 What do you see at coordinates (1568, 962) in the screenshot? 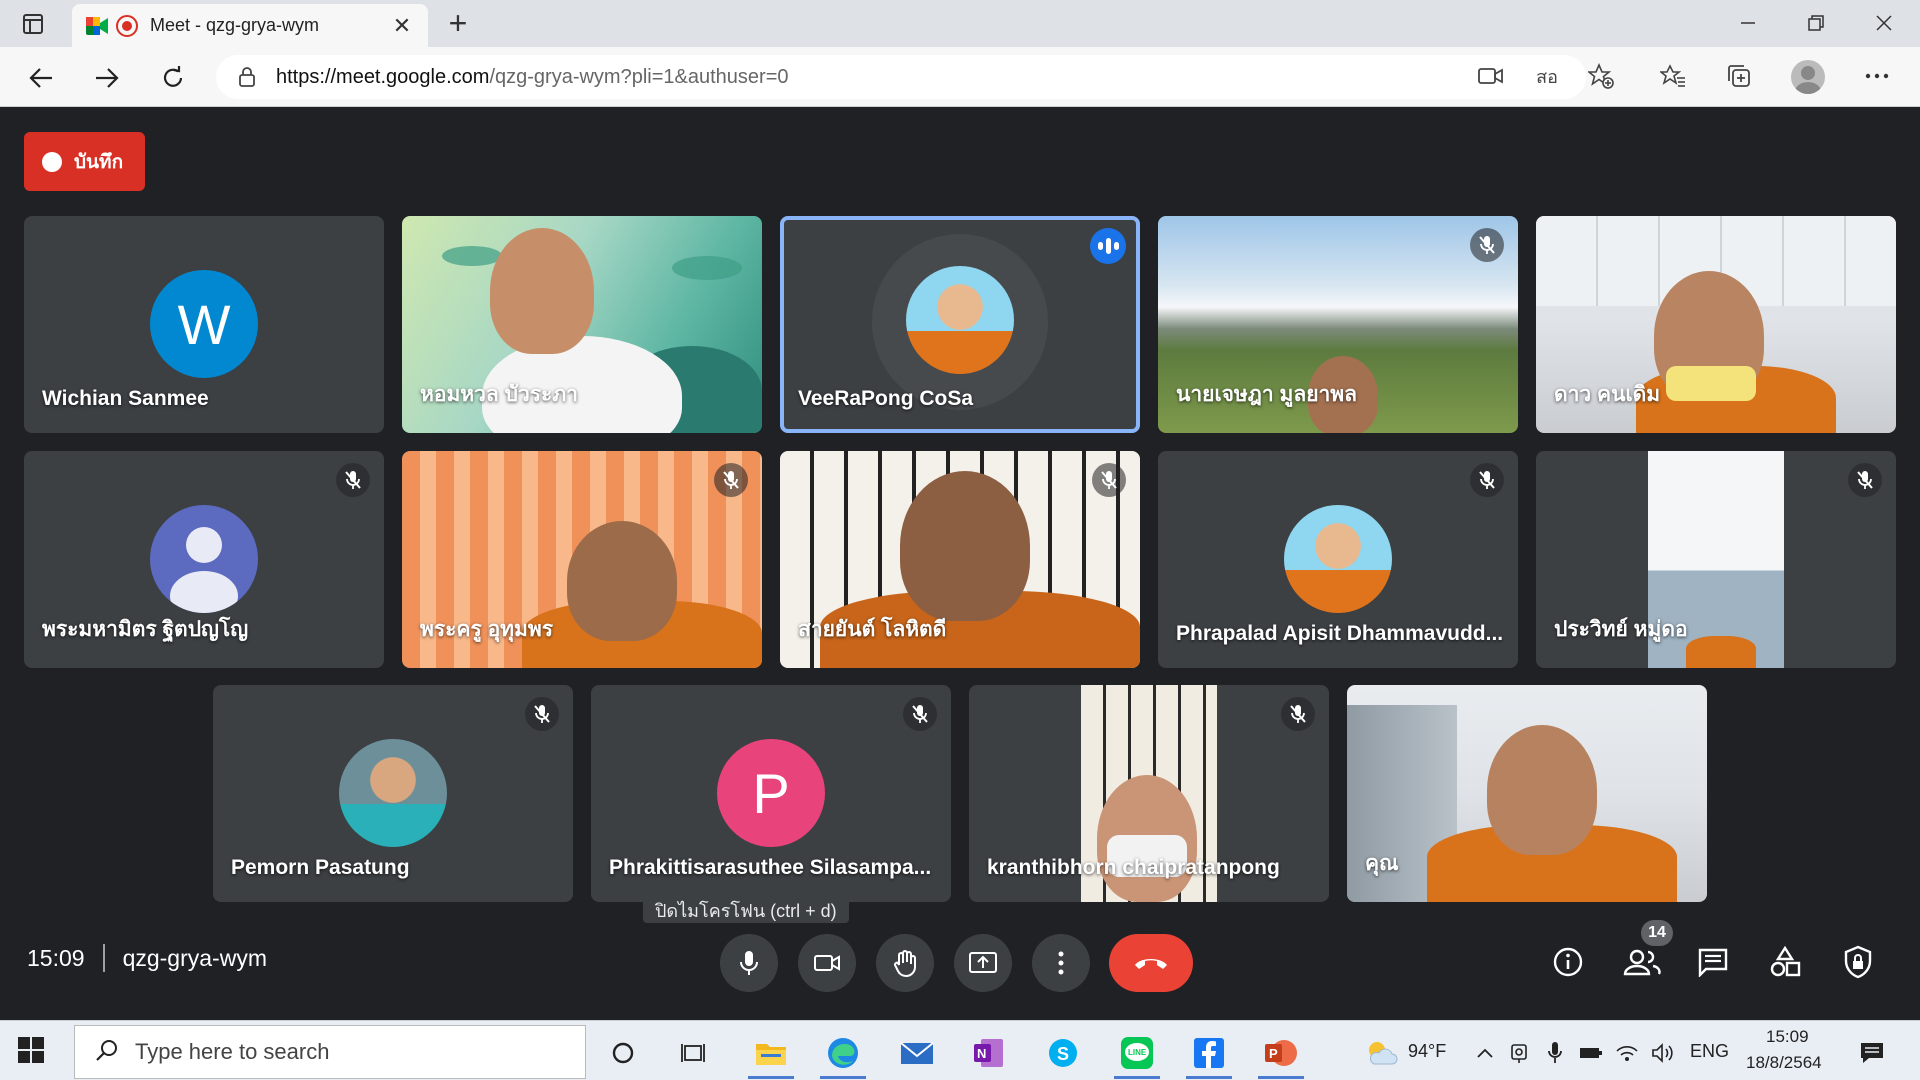
I see `meeting-details-icon` at bounding box center [1568, 962].